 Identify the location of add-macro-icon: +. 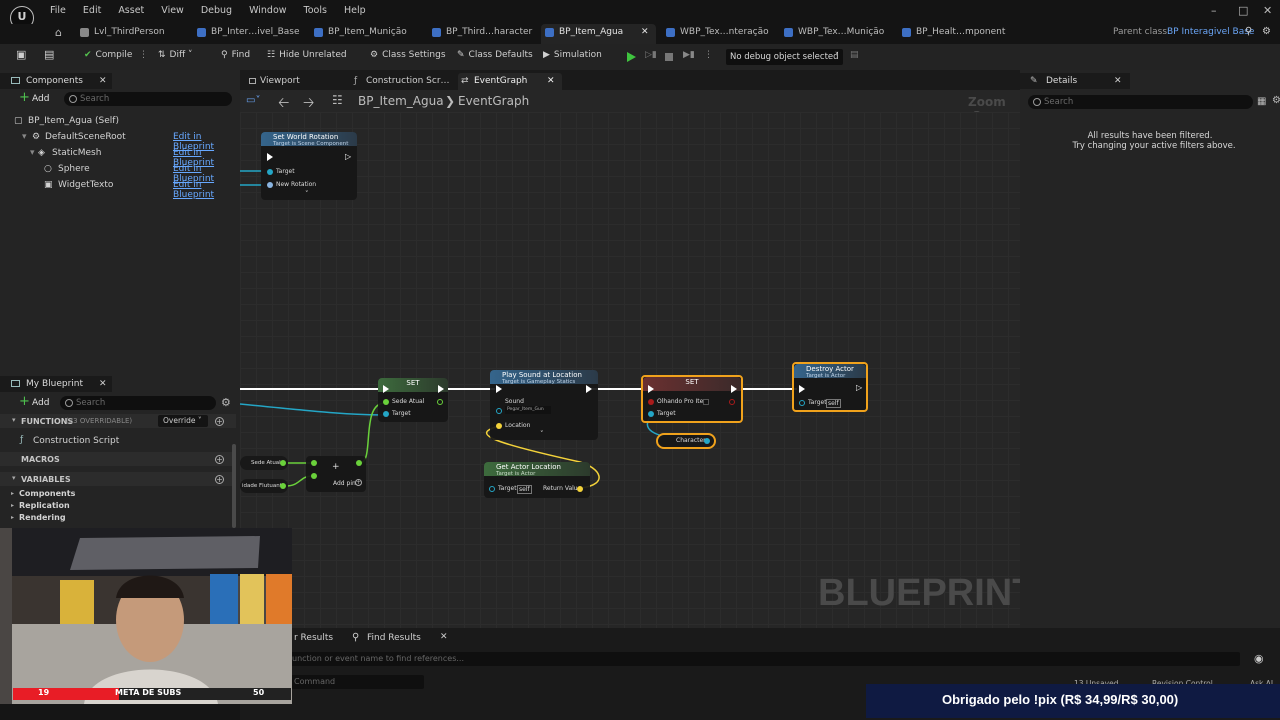
(219, 459).